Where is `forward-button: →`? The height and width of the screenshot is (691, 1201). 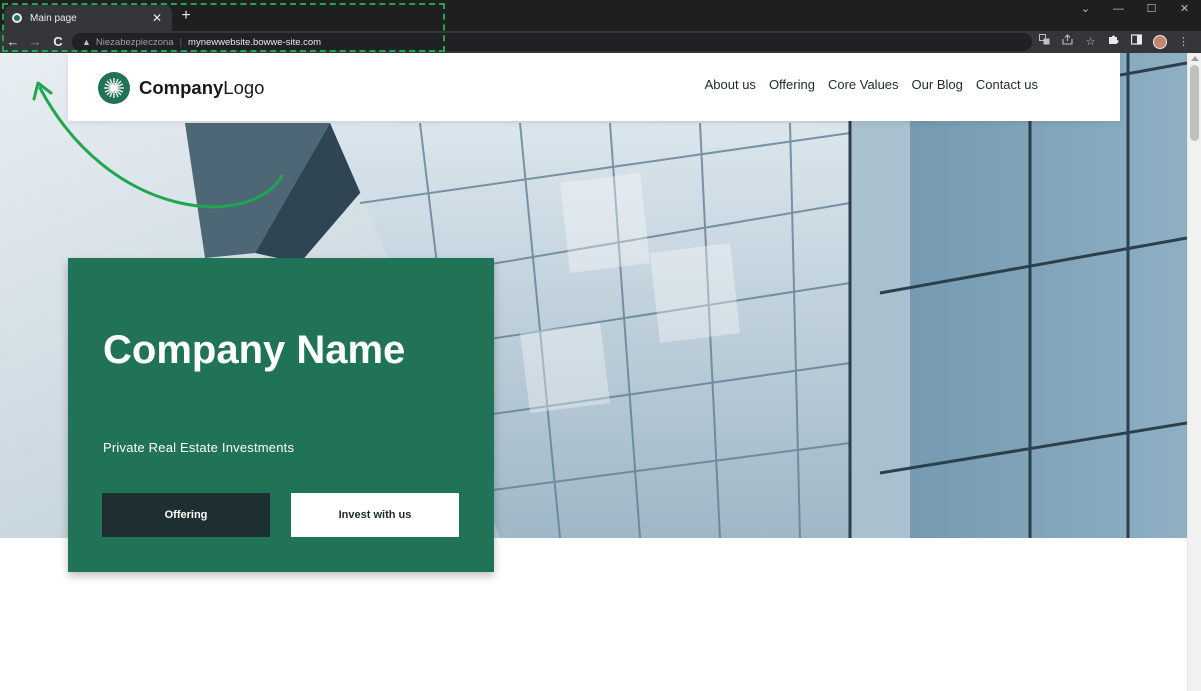
forward-button: → is located at coordinates (35, 42).